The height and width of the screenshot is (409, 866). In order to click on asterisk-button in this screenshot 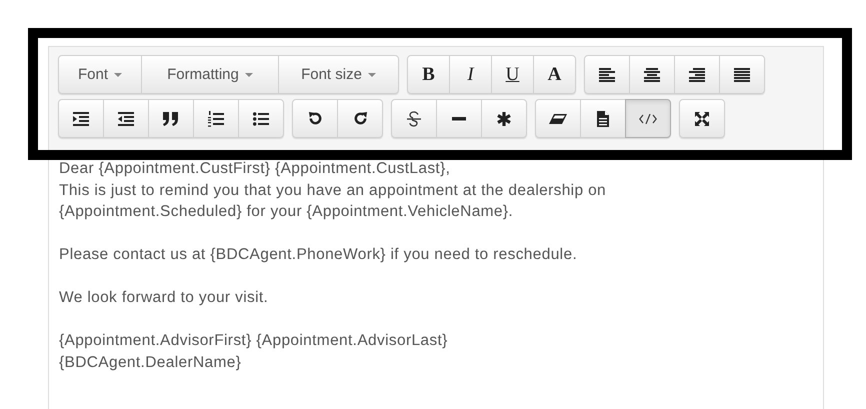, I will do `click(504, 118)`.